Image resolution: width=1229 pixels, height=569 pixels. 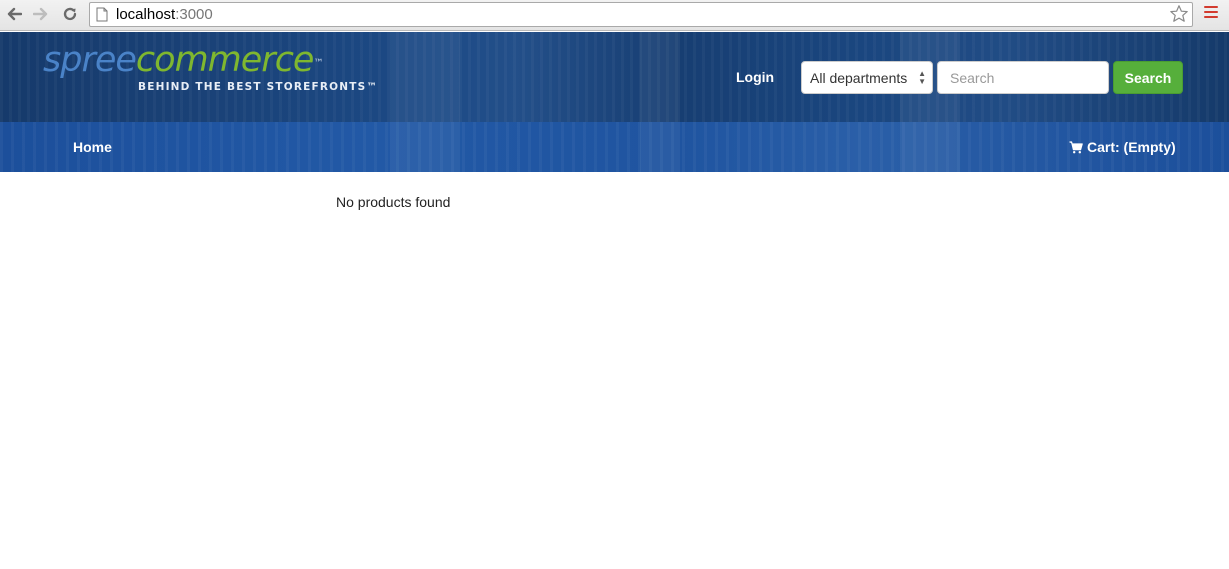 What do you see at coordinates (1131, 147) in the screenshot?
I see `cart-label: Cart: (Empty)` at bounding box center [1131, 147].